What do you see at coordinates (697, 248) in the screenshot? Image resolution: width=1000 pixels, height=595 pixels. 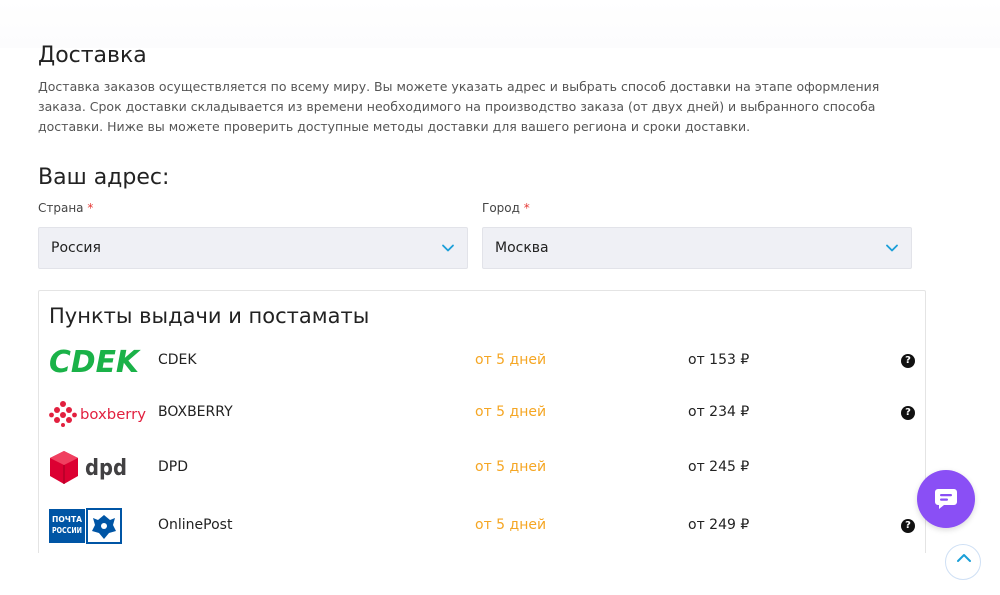 I see `city-select: Москва` at bounding box center [697, 248].